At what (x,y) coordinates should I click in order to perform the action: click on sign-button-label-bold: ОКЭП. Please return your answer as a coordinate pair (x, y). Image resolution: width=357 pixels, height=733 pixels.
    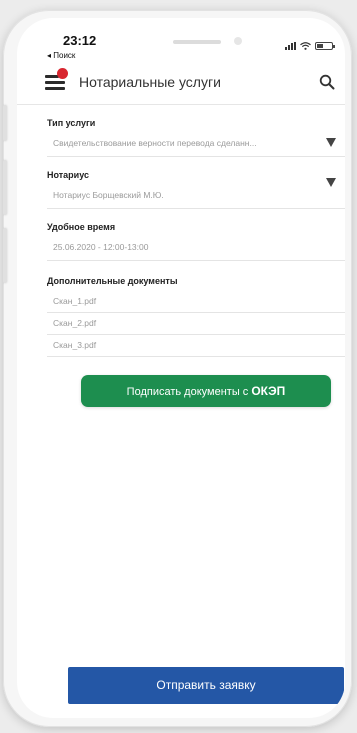
    Looking at the image, I should click on (268, 391).